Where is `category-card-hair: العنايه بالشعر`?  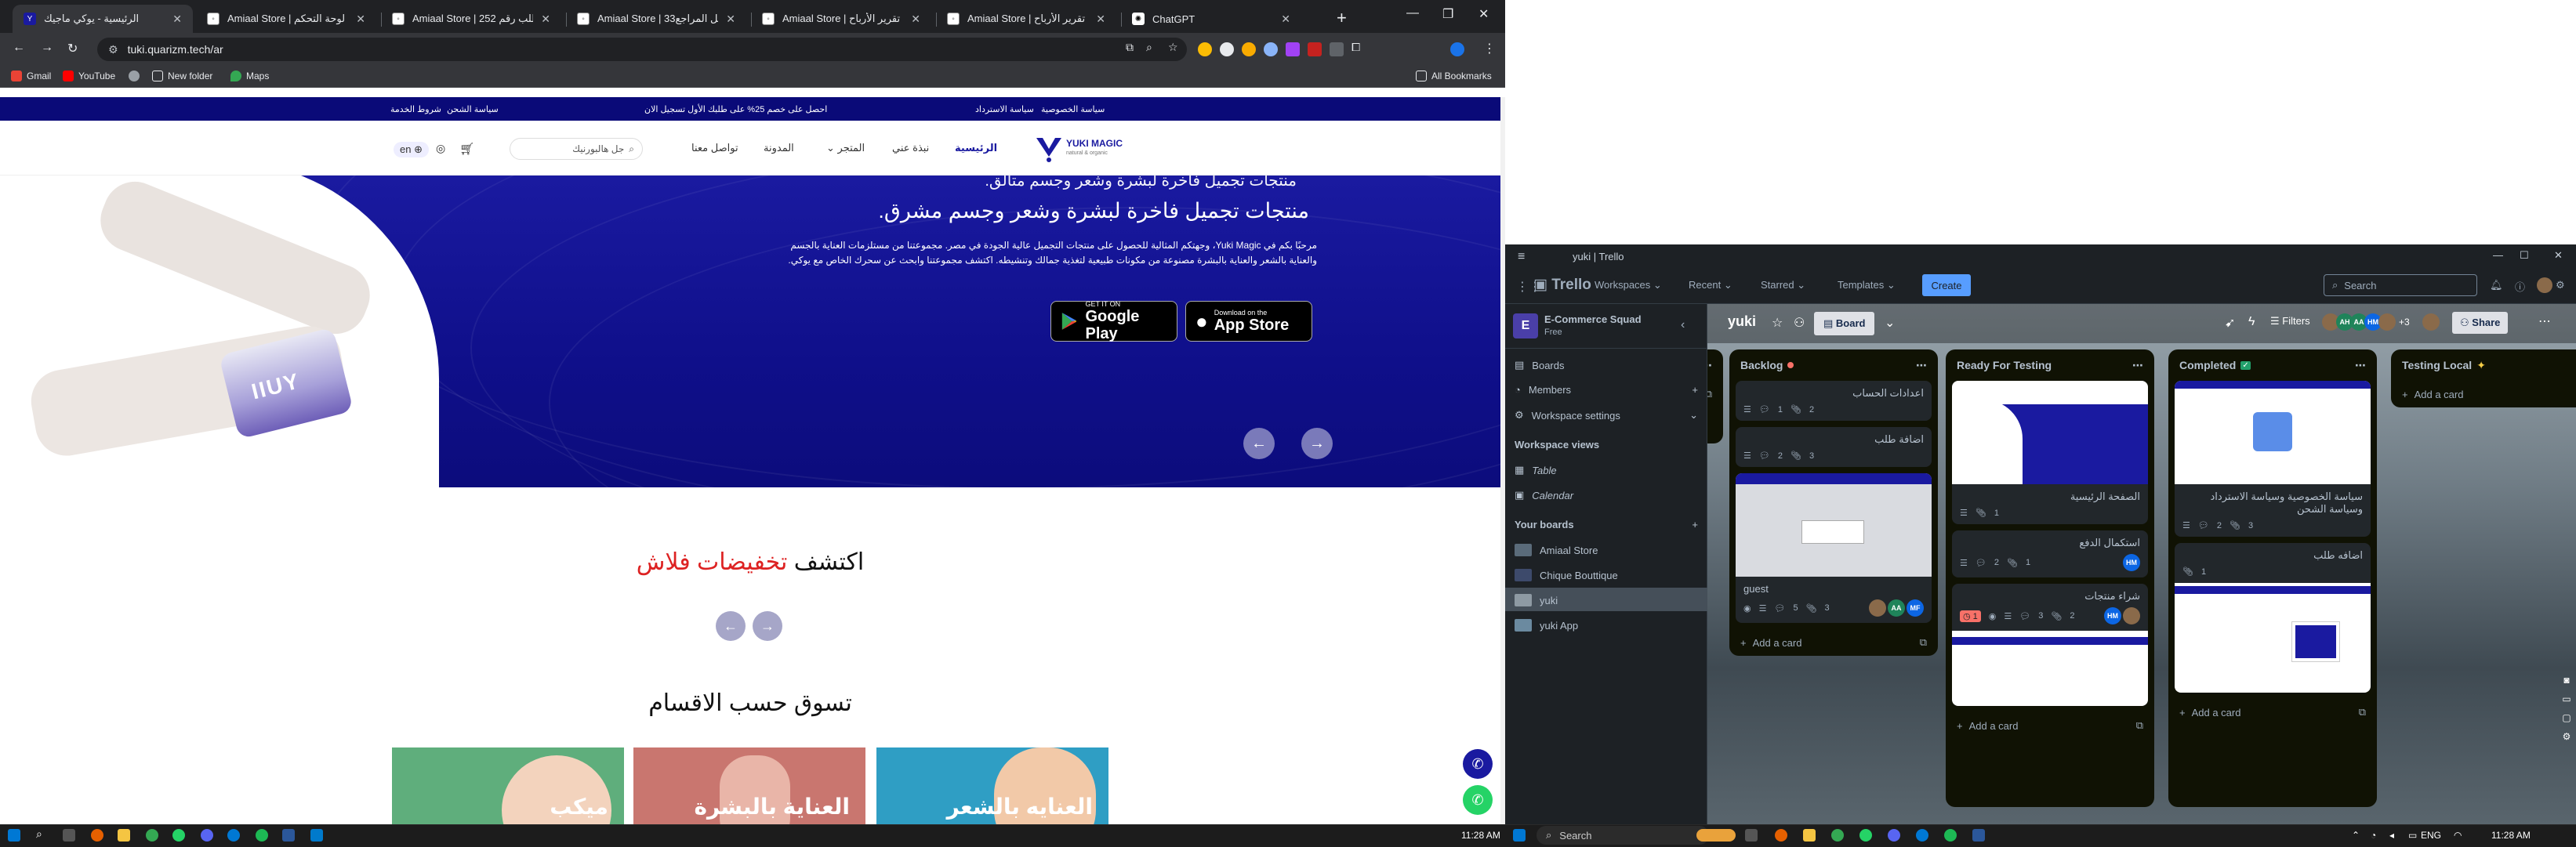
category-card-hair: العنايه بالشعر is located at coordinates (992, 786).